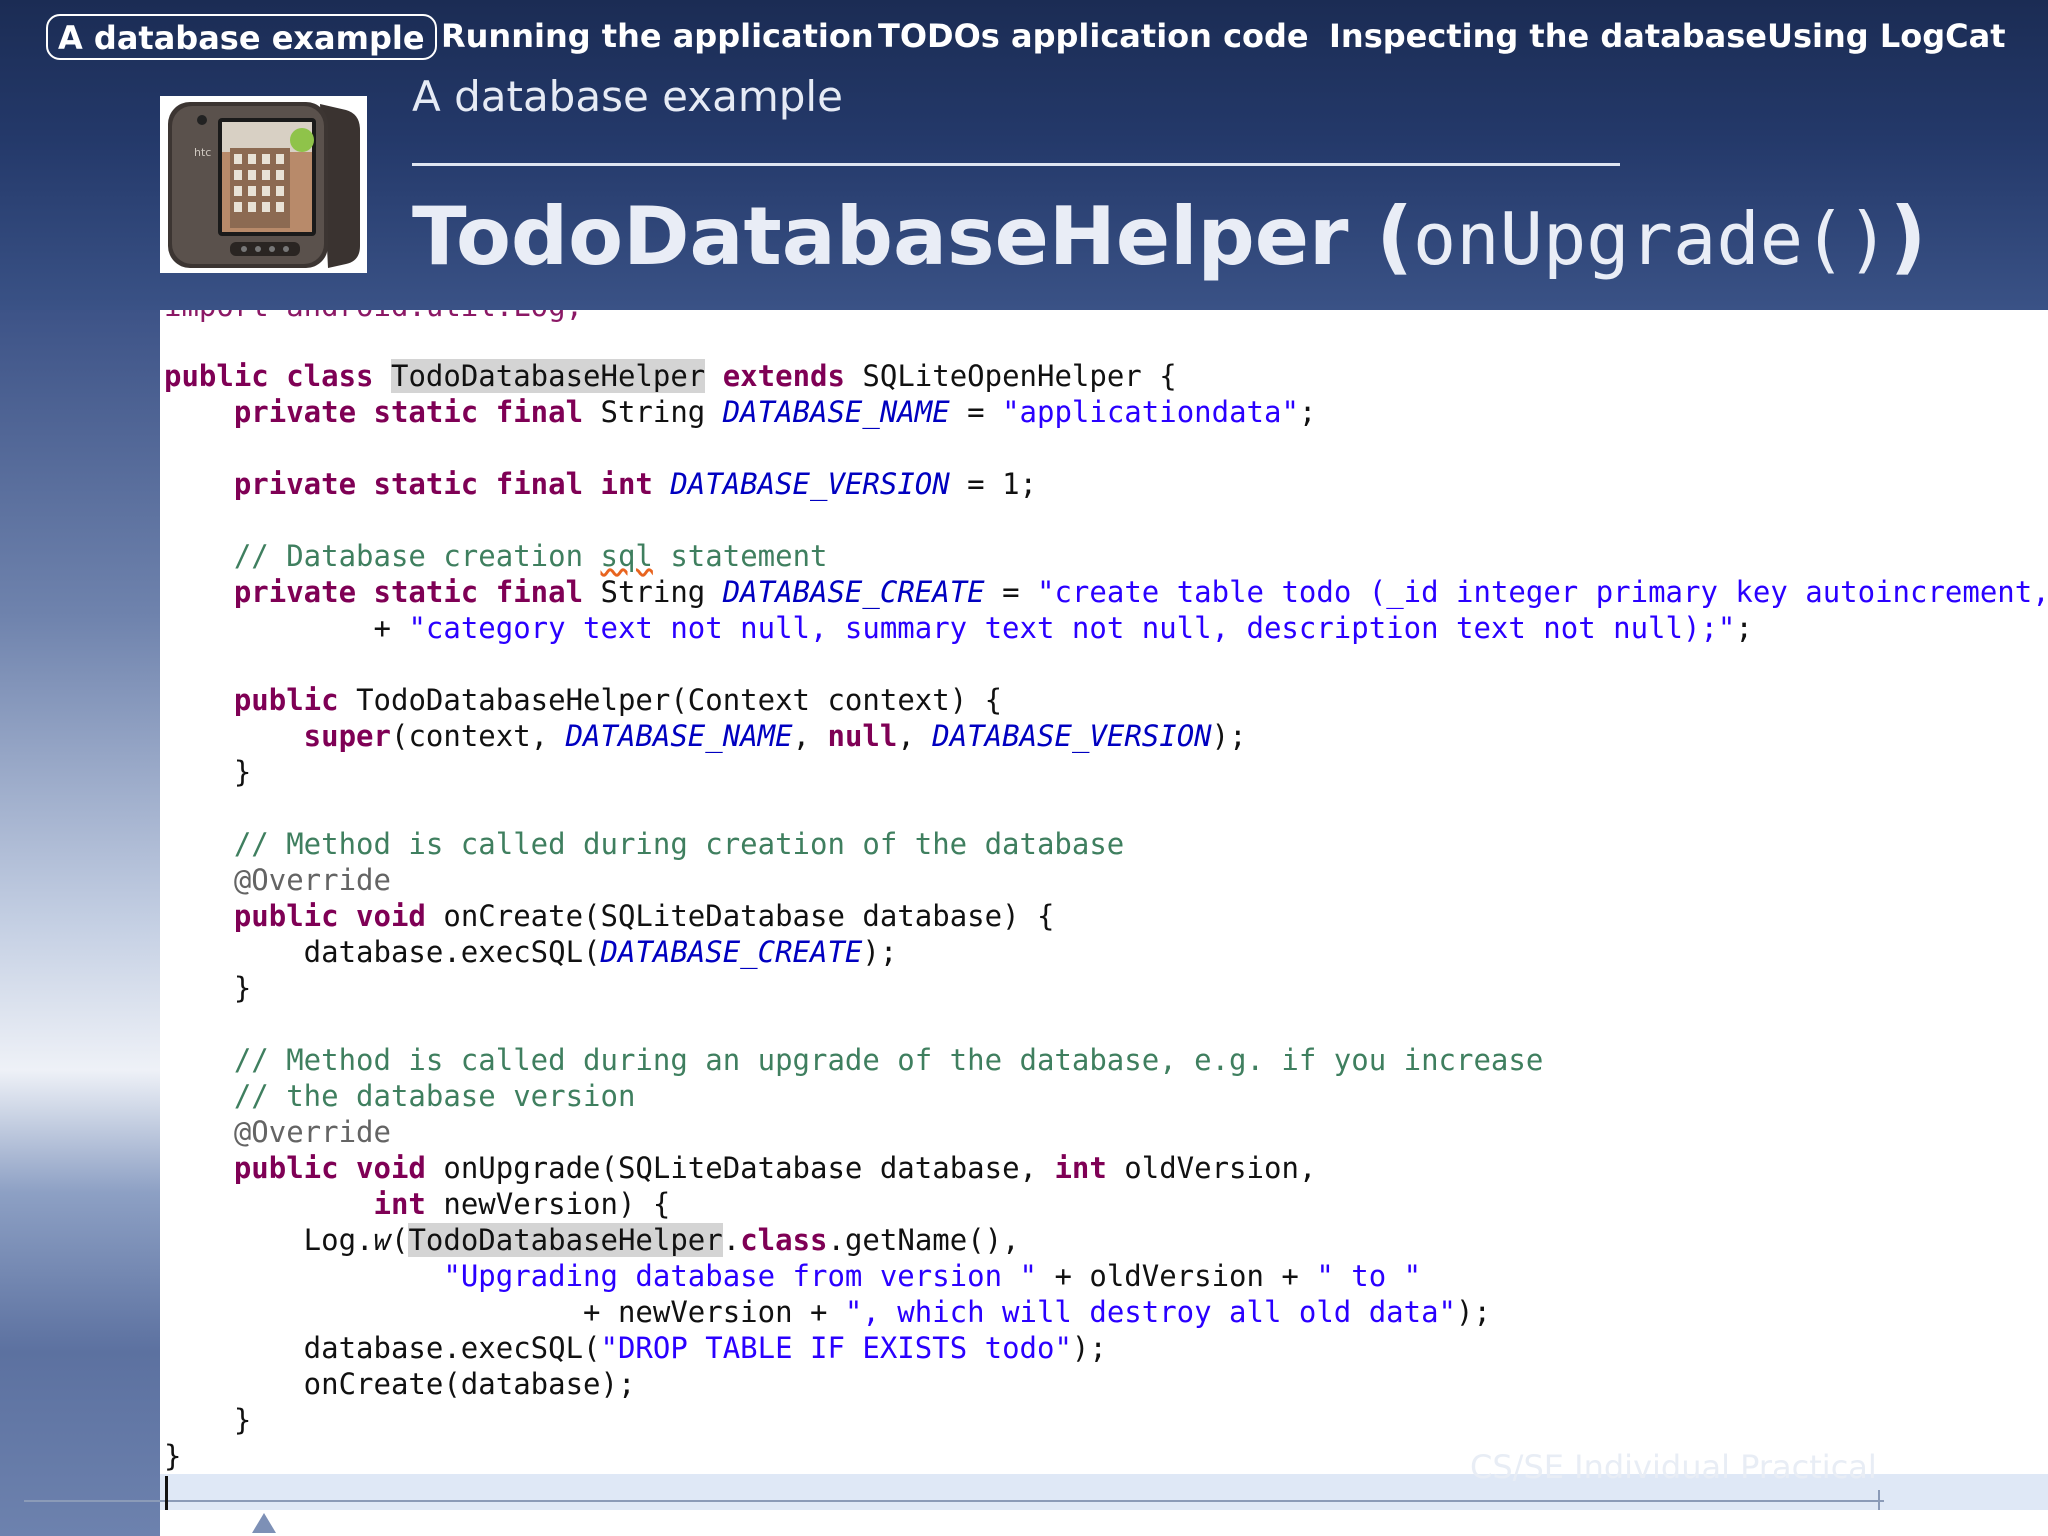 This screenshot has width=2048, height=1536. Describe the element at coordinates (954, 1501) in the screenshot. I see `progress-line` at that location.